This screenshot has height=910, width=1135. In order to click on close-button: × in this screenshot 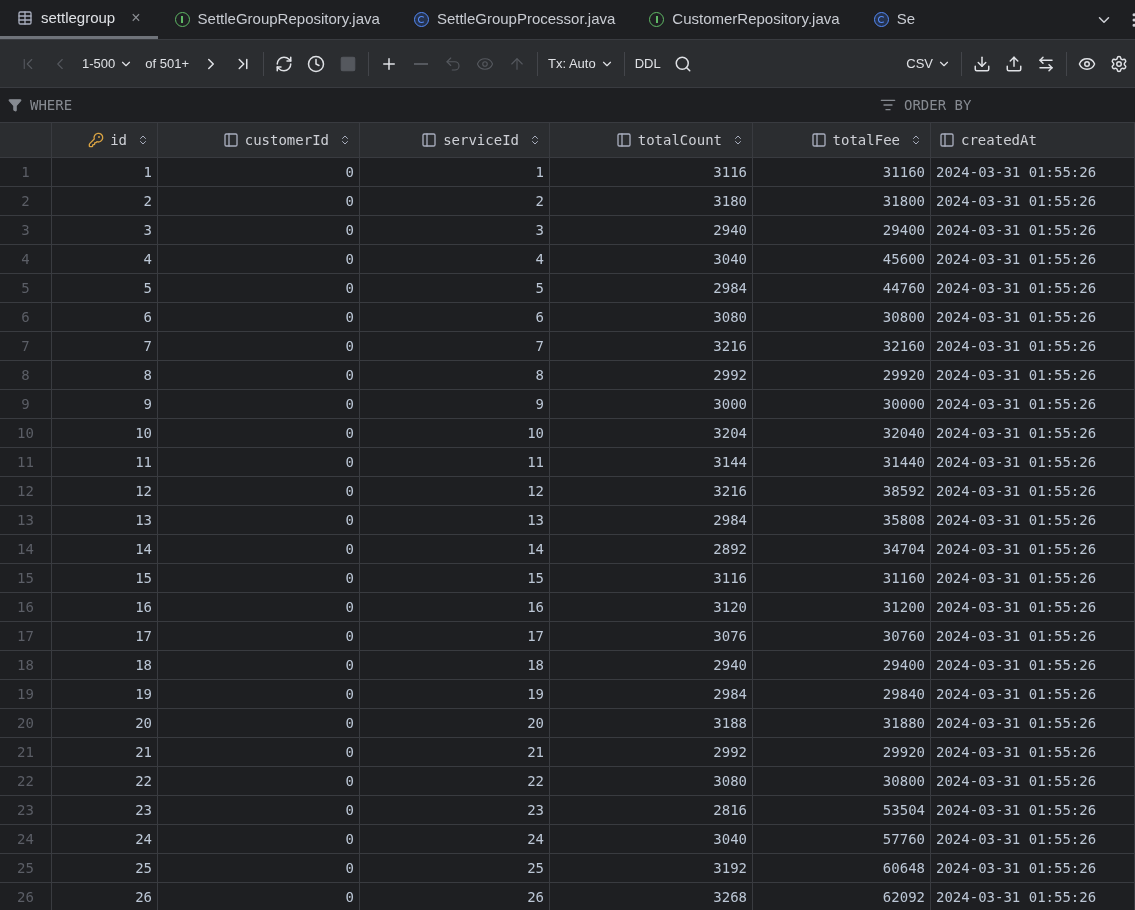, I will do `click(136, 18)`.